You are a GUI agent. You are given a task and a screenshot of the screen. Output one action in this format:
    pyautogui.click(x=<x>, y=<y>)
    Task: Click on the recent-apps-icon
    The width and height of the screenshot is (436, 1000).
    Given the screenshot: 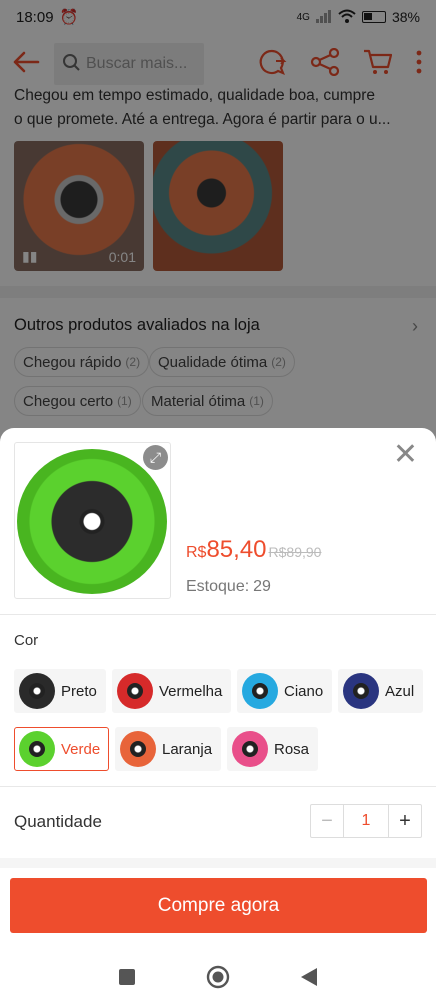 What is the action you would take?
    pyautogui.click(x=127, y=979)
    